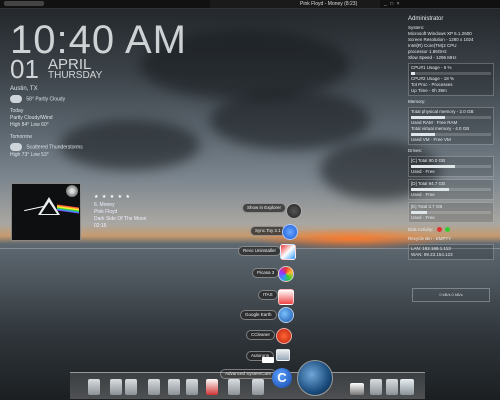  Describe the element at coordinates (420, 139) in the screenshot. I see `used-vm: Used VM` at that location.